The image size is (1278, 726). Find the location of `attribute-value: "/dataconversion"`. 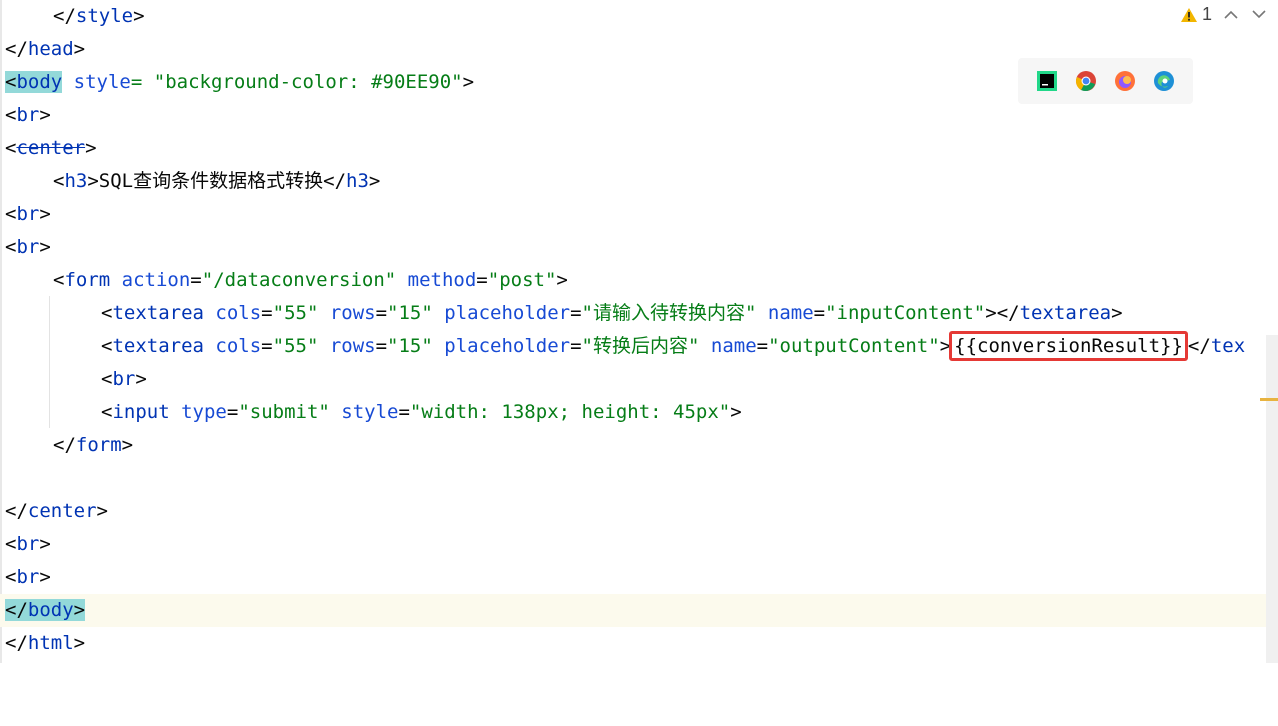

attribute-value: "/dataconversion" is located at coordinates (299, 280).